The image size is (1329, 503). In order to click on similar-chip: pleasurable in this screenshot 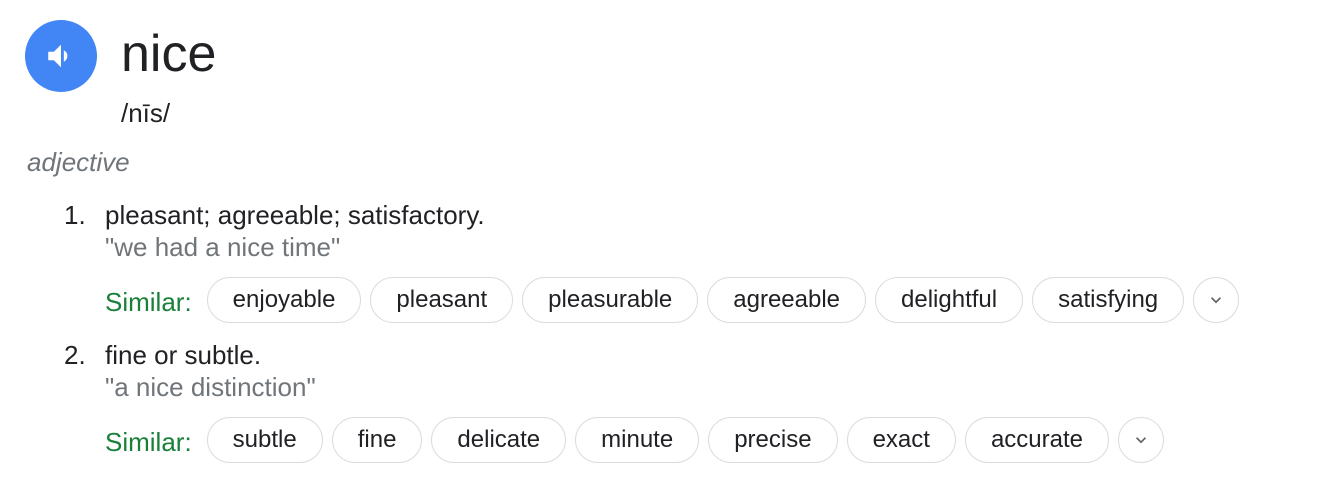, I will do `click(610, 300)`.